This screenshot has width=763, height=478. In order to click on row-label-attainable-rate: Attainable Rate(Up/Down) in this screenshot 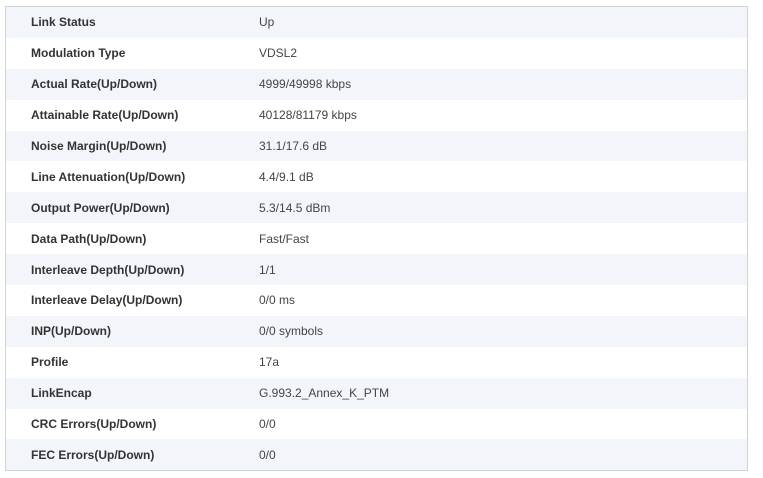, I will do `click(105, 115)`.